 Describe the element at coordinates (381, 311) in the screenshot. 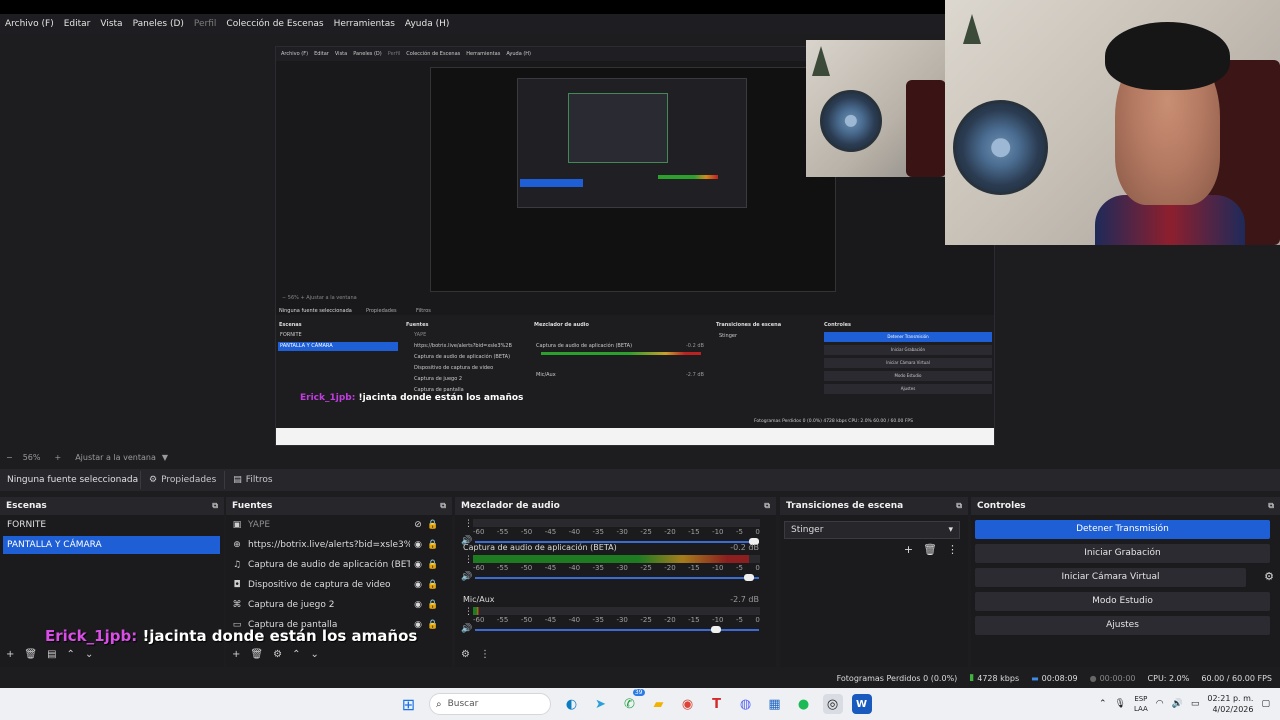

I see `nested-properties: Propiedades` at that location.